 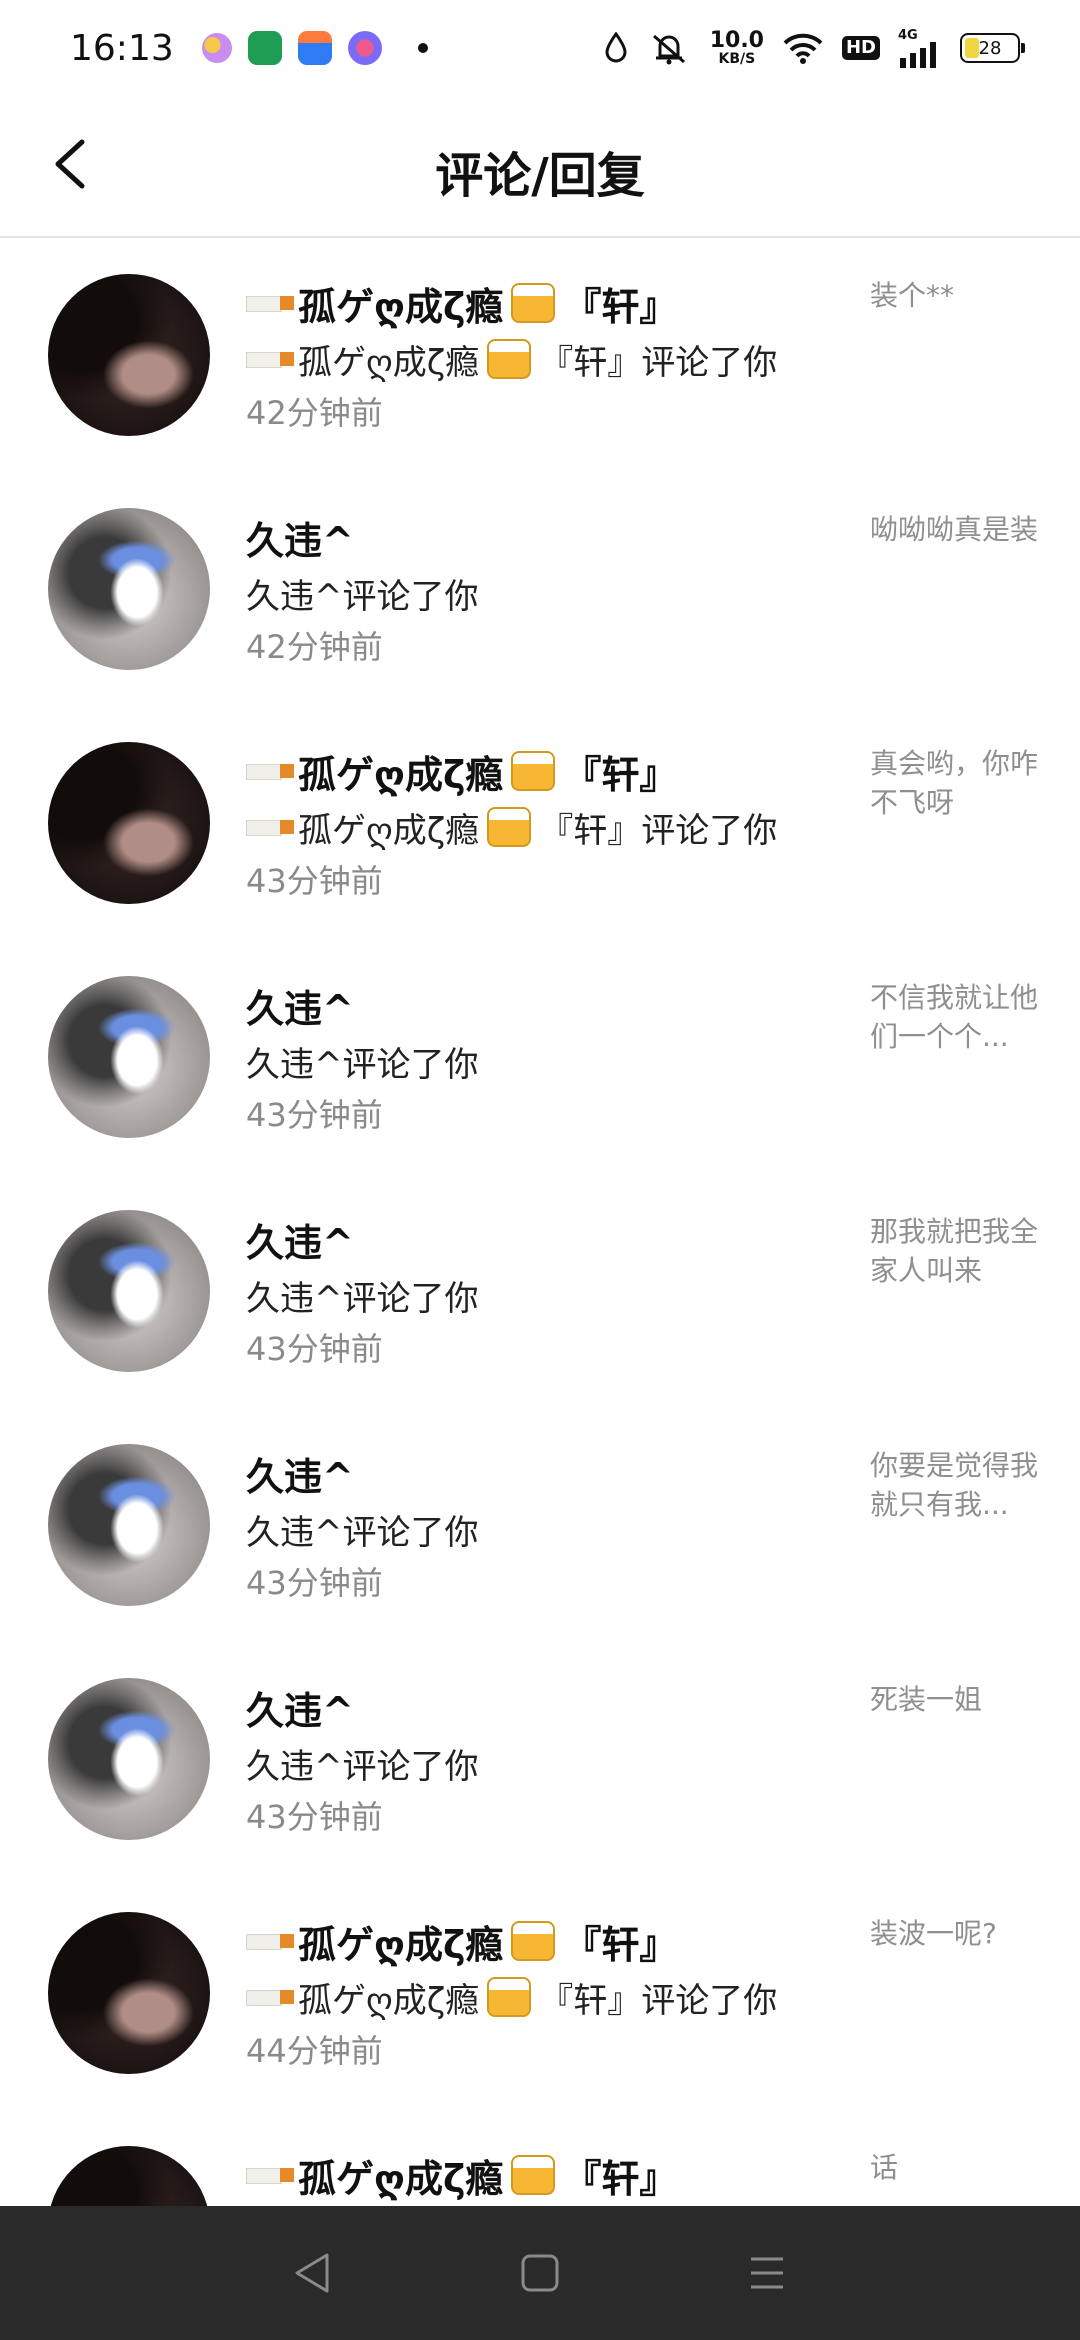 I want to click on battery-icon: 28, so click(x=992, y=48).